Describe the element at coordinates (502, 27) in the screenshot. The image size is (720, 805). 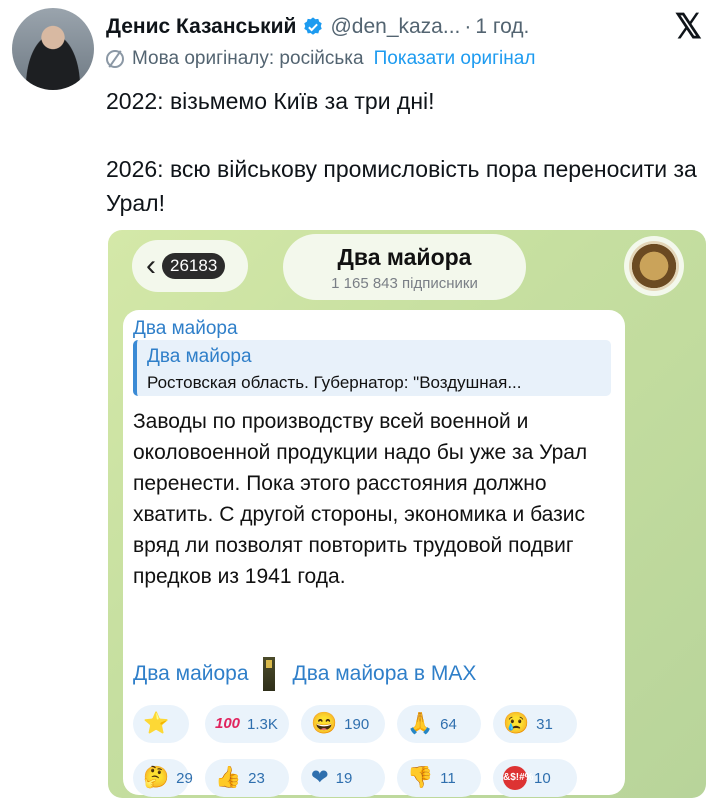
I see `post-time: 1 год.` at that location.